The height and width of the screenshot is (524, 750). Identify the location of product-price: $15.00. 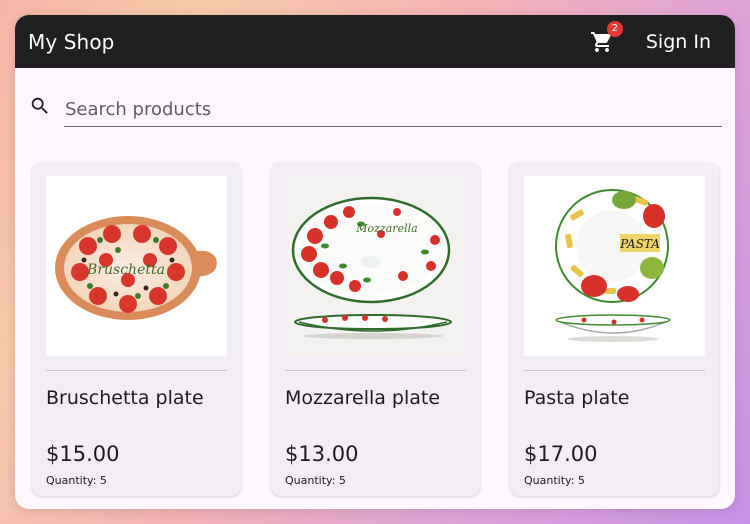
(83, 454).